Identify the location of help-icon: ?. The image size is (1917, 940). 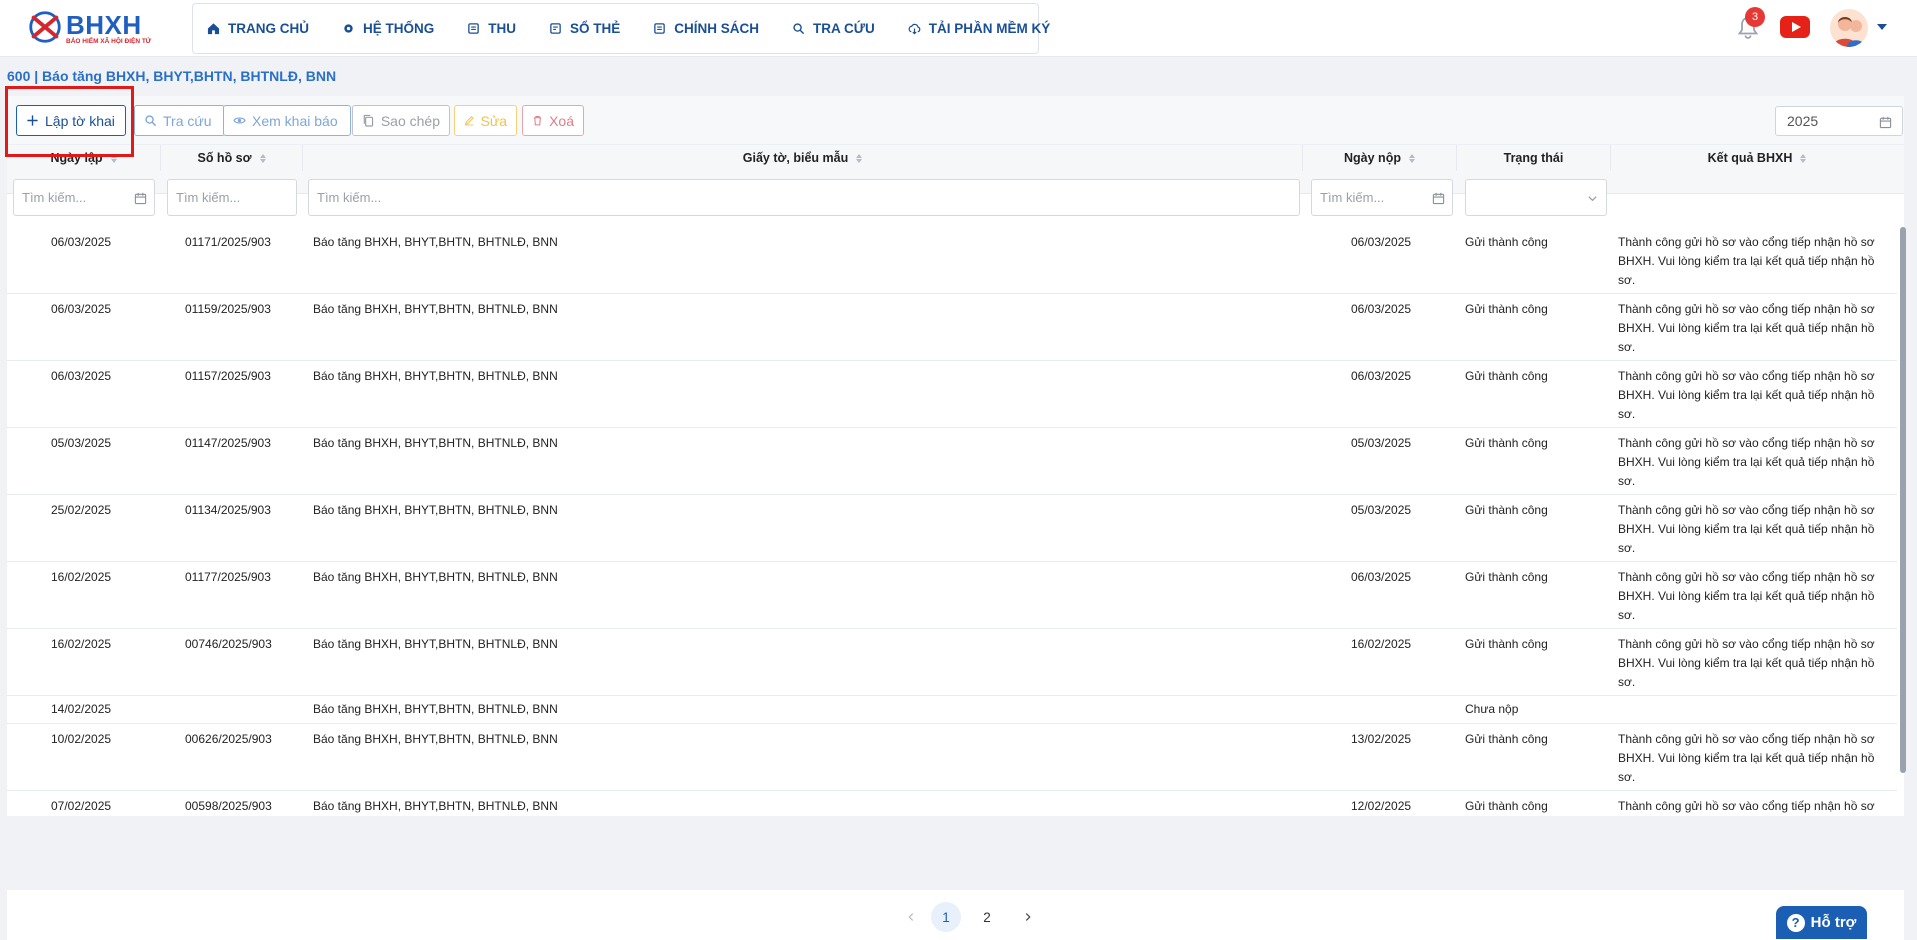
(1795, 922).